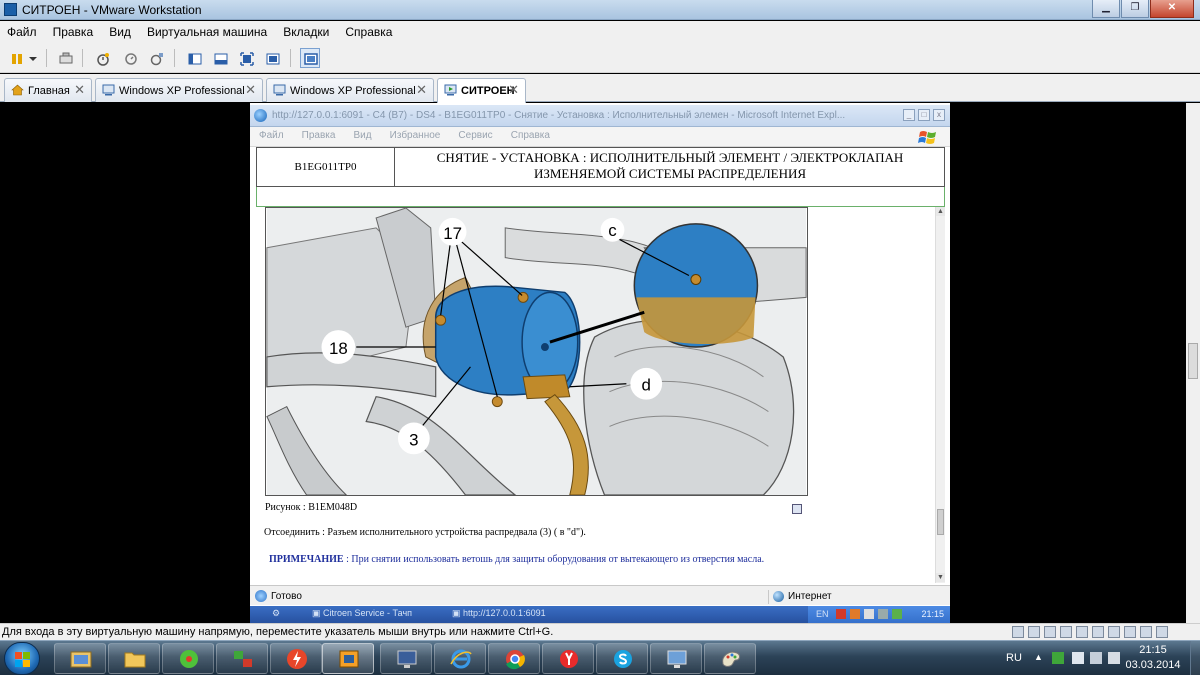 Image resolution: width=1200 pixels, height=675 pixels. Describe the element at coordinates (1082, 632) in the screenshot. I see `usb-icon` at that location.